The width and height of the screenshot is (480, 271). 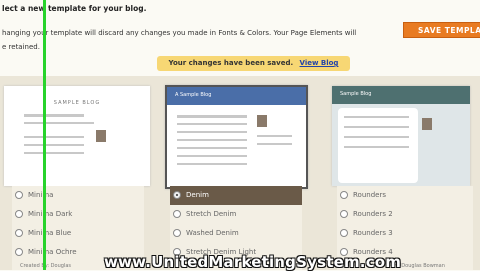 What do you see at coordinates (50, 233) in the screenshot?
I see `option-label: Minima Blue` at bounding box center [50, 233].